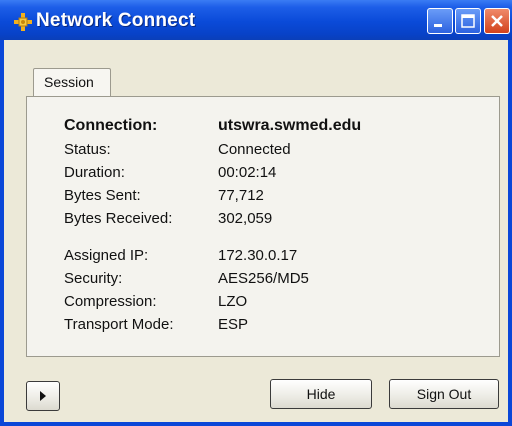 The height and width of the screenshot is (426, 512). I want to click on window-title: Network Connect, so click(116, 20).